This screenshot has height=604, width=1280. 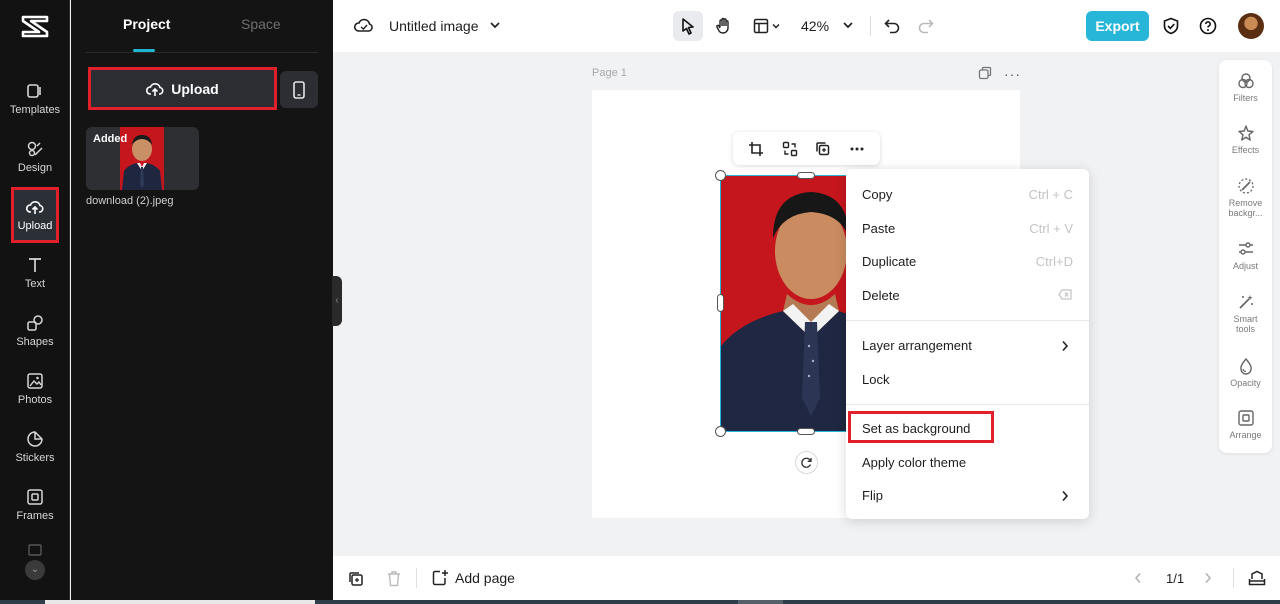 I want to click on hand-tool-button, so click(x=724, y=26).